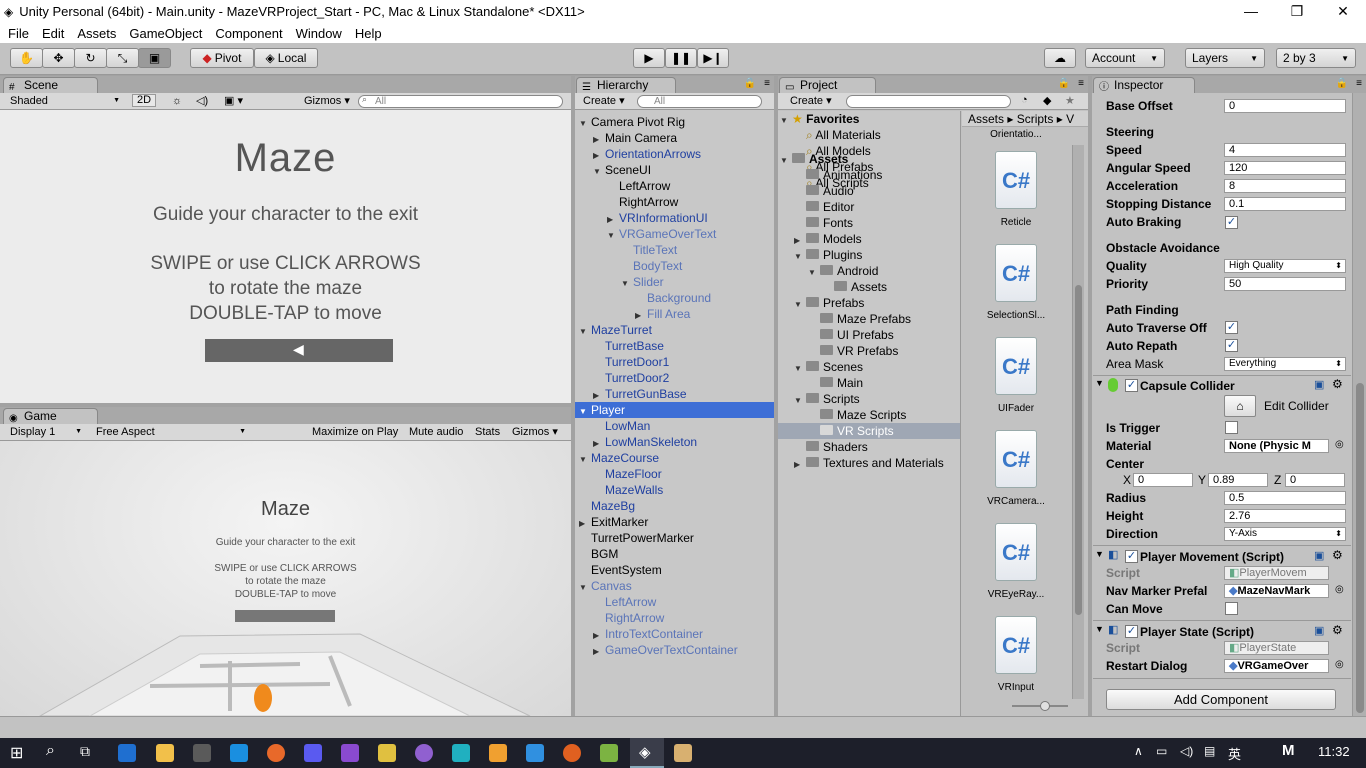 This screenshot has width=1366, height=768. What do you see at coordinates (1186, 751) in the screenshot?
I see `volume-icon: ◁)` at bounding box center [1186, 751].